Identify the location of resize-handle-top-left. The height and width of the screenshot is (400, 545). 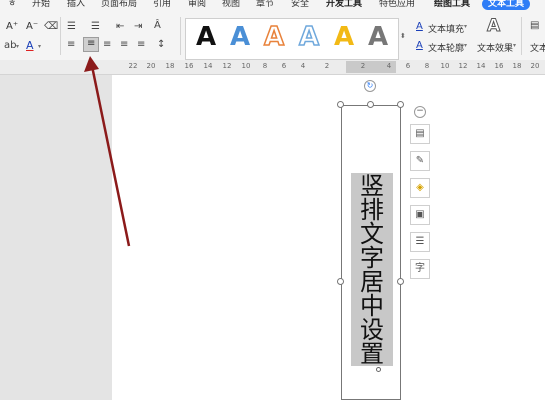
(340, 104).